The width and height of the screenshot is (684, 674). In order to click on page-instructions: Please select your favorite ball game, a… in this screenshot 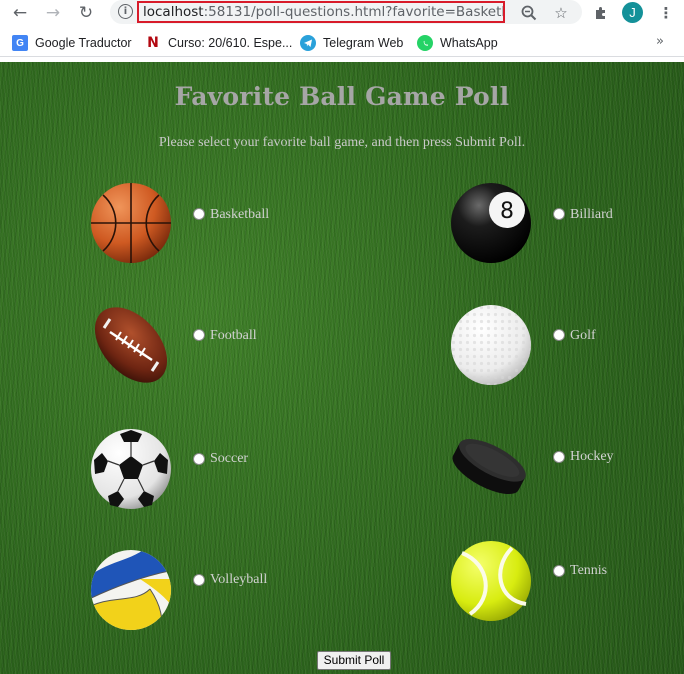, I will do `click(342, 142)`.